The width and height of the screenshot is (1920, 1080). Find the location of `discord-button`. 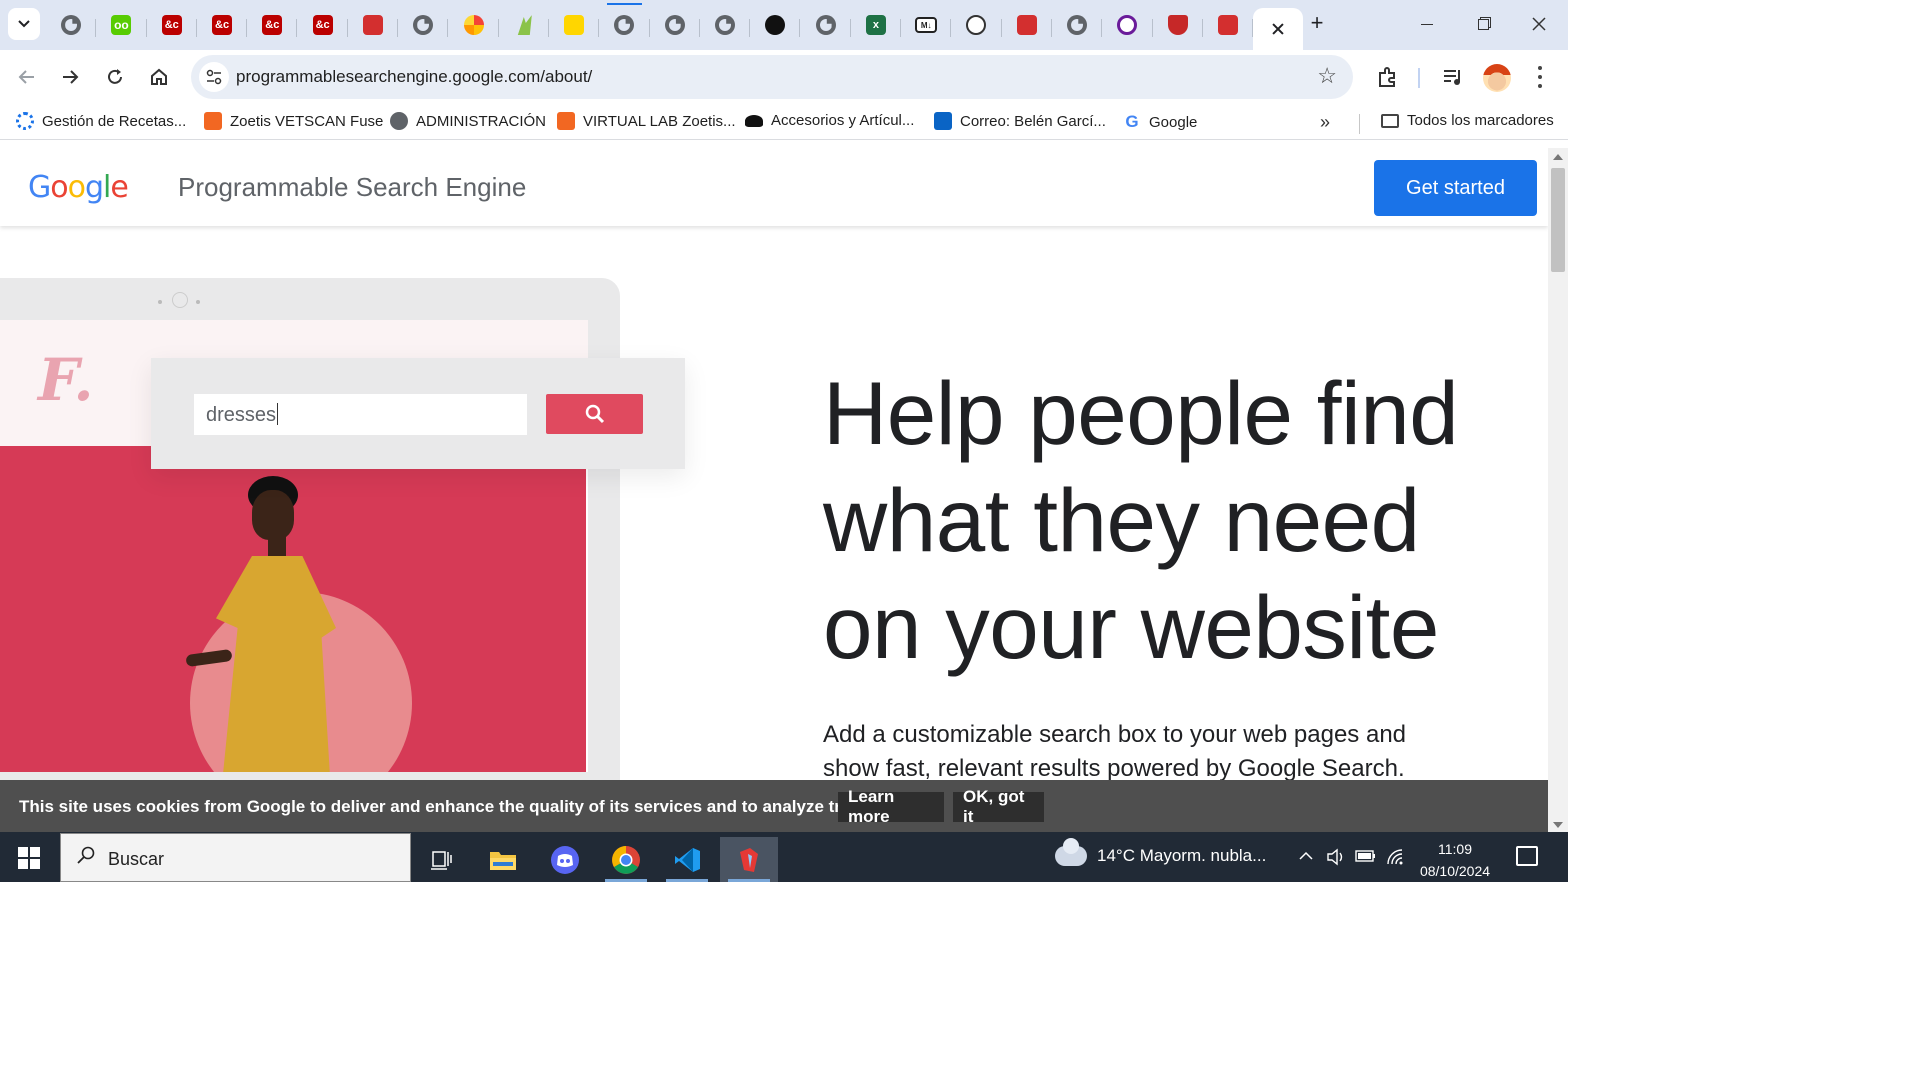

discord-button is located at coordinates (565, 859).